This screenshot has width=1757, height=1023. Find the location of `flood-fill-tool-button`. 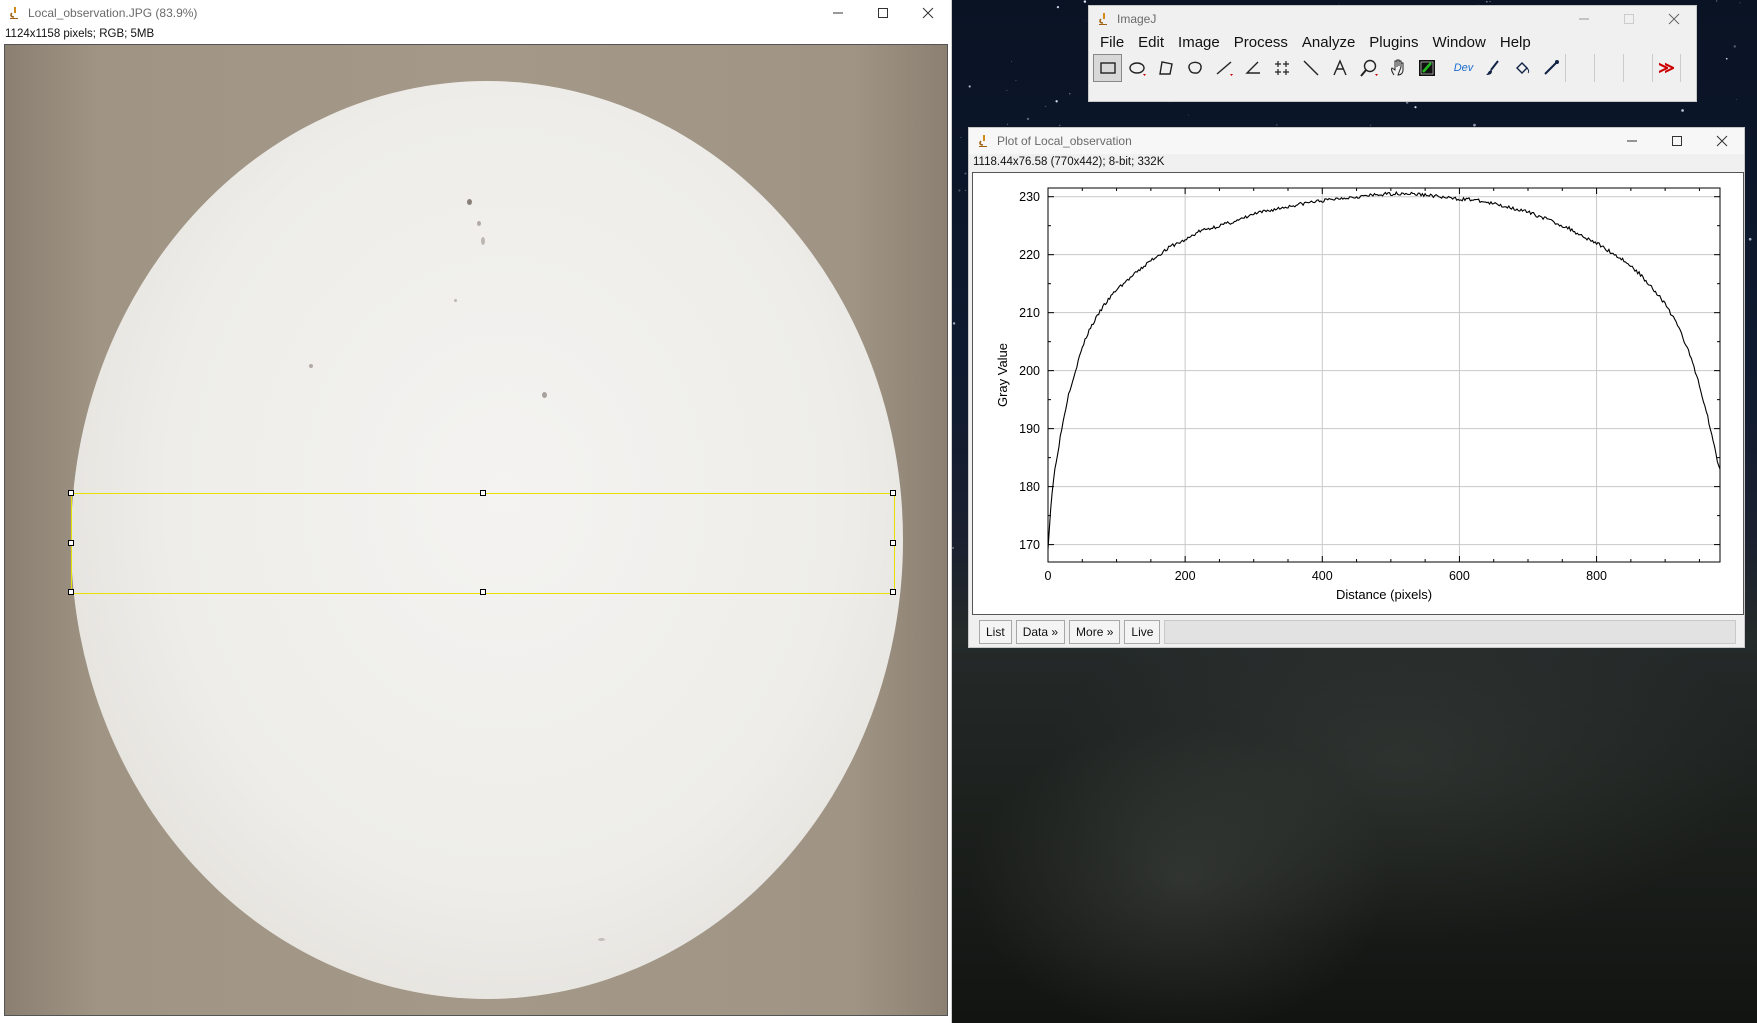

flood-fill-tool-button is located at coordinates (1521, 68).